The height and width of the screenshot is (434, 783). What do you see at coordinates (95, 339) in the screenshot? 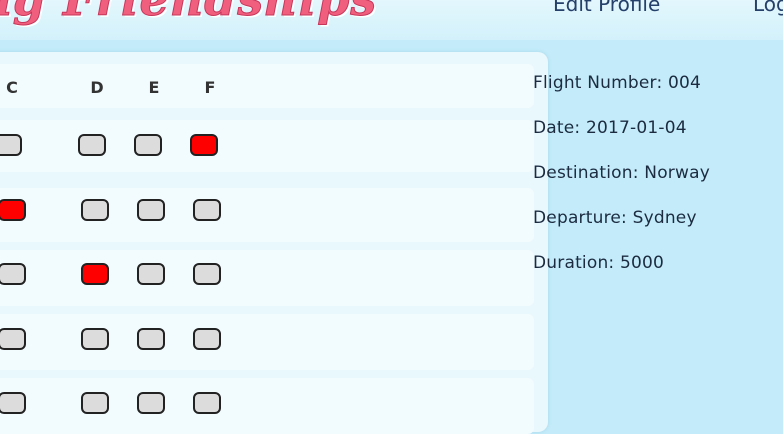
I see `seat-4d` at bounding box center [95, 339].